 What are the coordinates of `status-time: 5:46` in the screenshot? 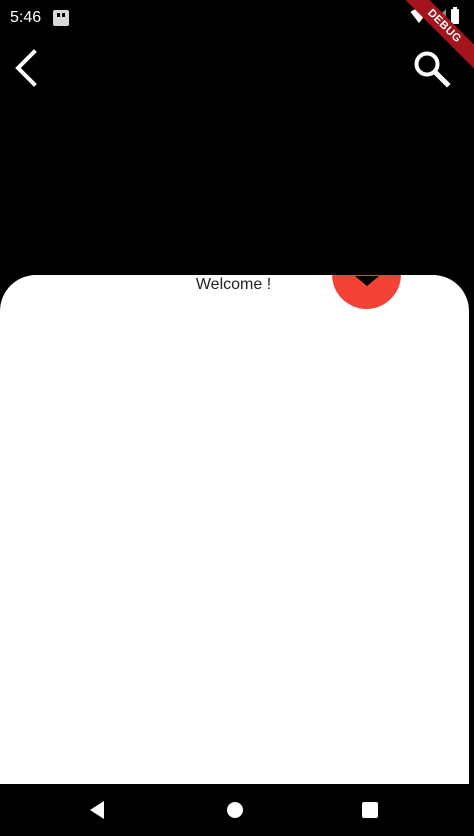 It's located at (26, 17).